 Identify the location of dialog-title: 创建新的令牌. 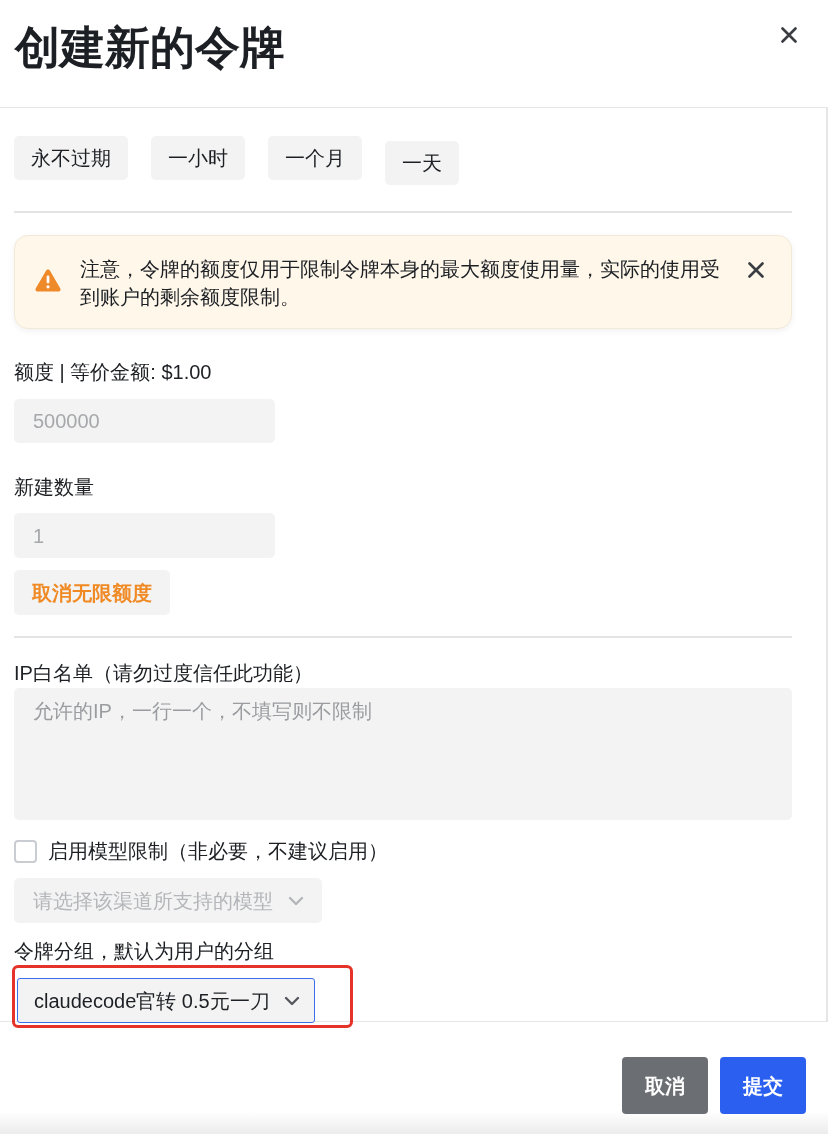
(150, 48).